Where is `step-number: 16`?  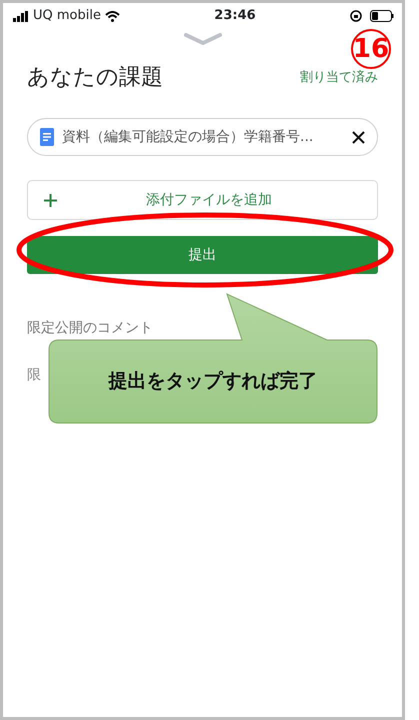 step-number: 16 is located at coordinates (371, 49).